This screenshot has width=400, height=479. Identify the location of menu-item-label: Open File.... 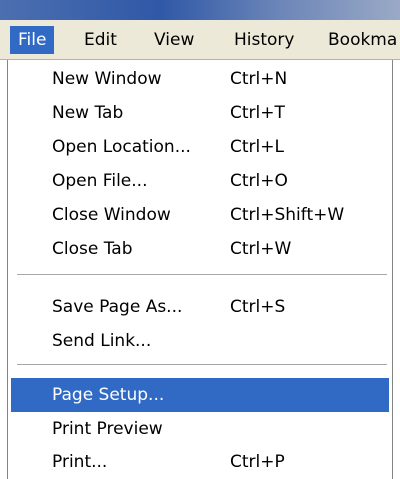
(100, 181).